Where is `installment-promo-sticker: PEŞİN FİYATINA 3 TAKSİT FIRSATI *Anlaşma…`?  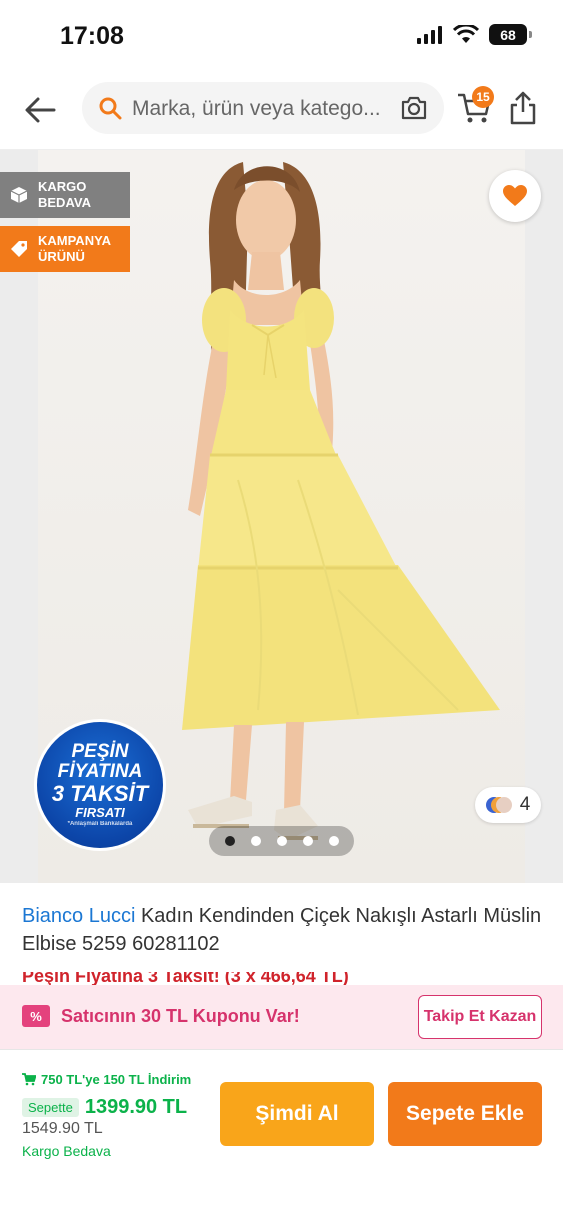
installment-promo-sticker: PEŞİN FİYATINA 3 TAKSİT FIRSATI *Anlaşma… is located at coordinates (100, 785).